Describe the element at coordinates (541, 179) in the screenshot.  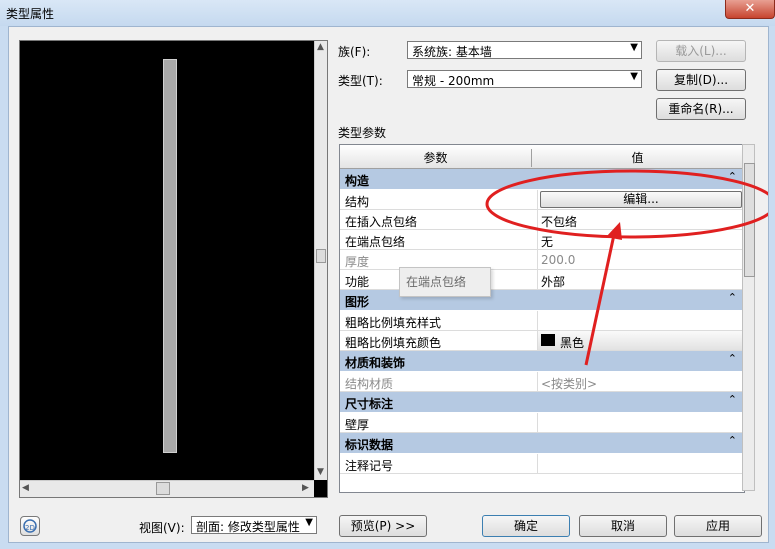
I see `group-header: 构造 ⌃` at that location.